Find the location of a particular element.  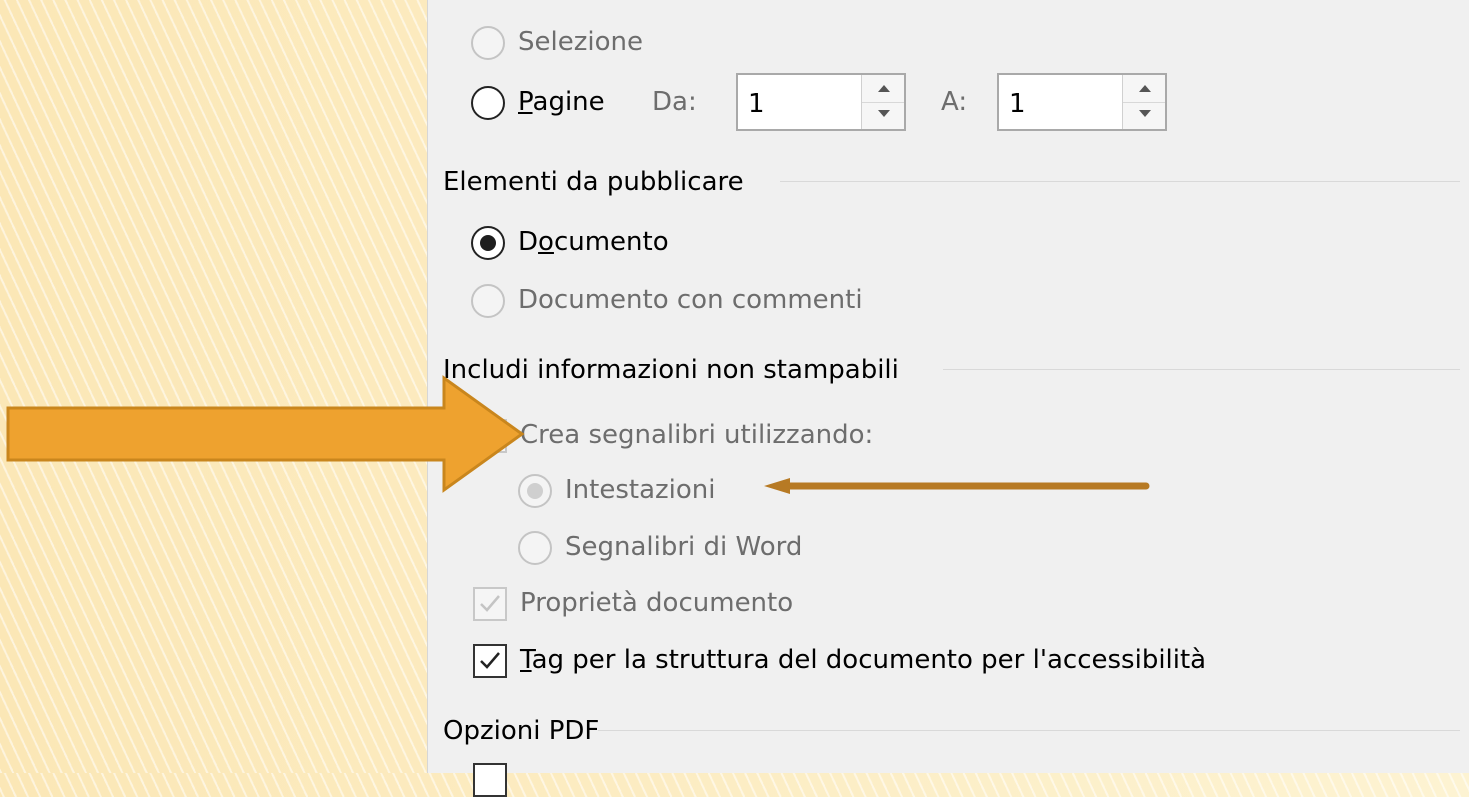

pages-label: Pagine is located at coordinates (561, 102).